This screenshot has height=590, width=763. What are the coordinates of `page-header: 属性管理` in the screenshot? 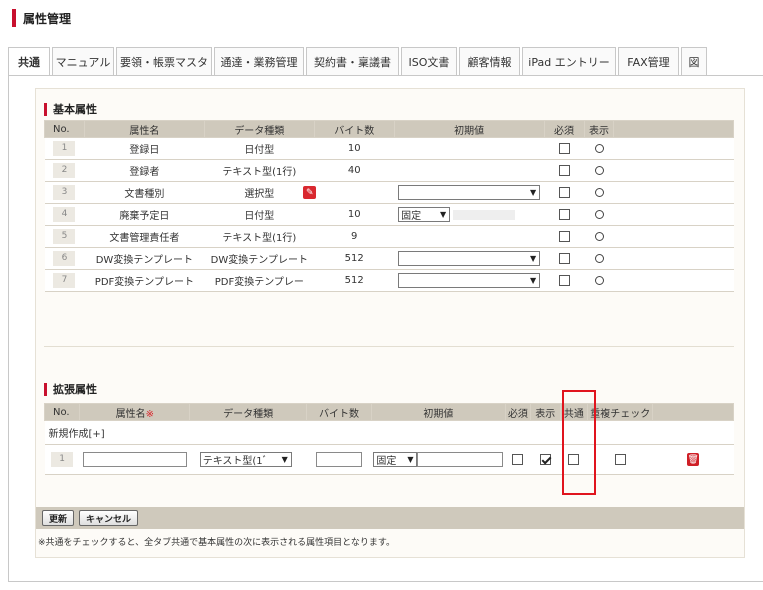 It's located at (41, 18).